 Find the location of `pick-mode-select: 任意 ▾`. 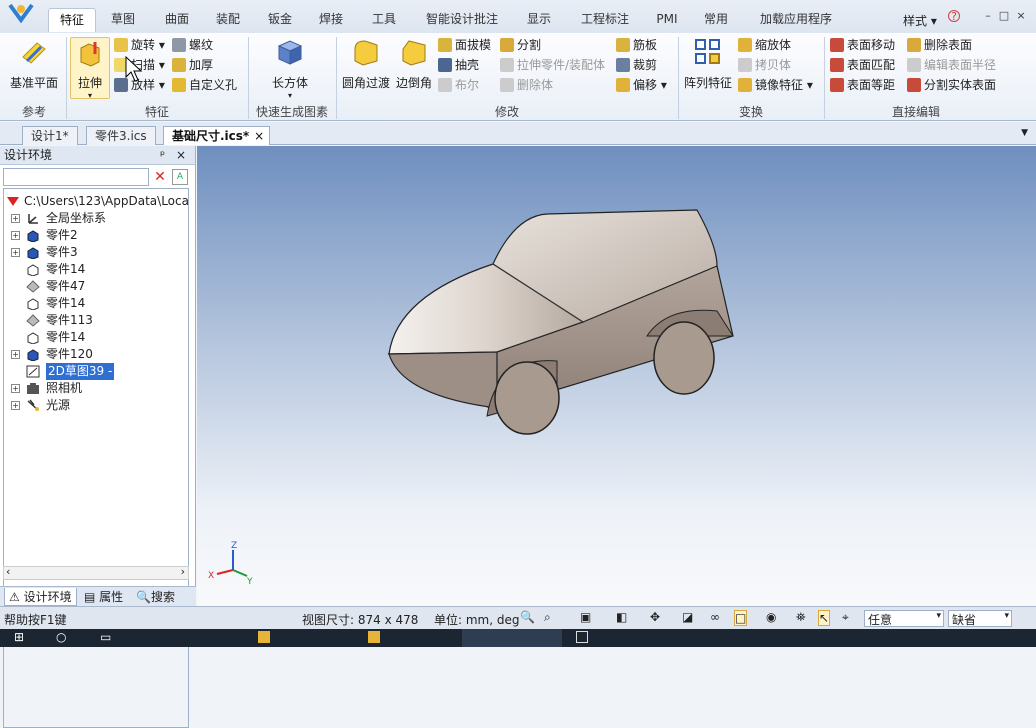

pick-mode-select: 任意 ▾ is located at coordinates (904, 618).